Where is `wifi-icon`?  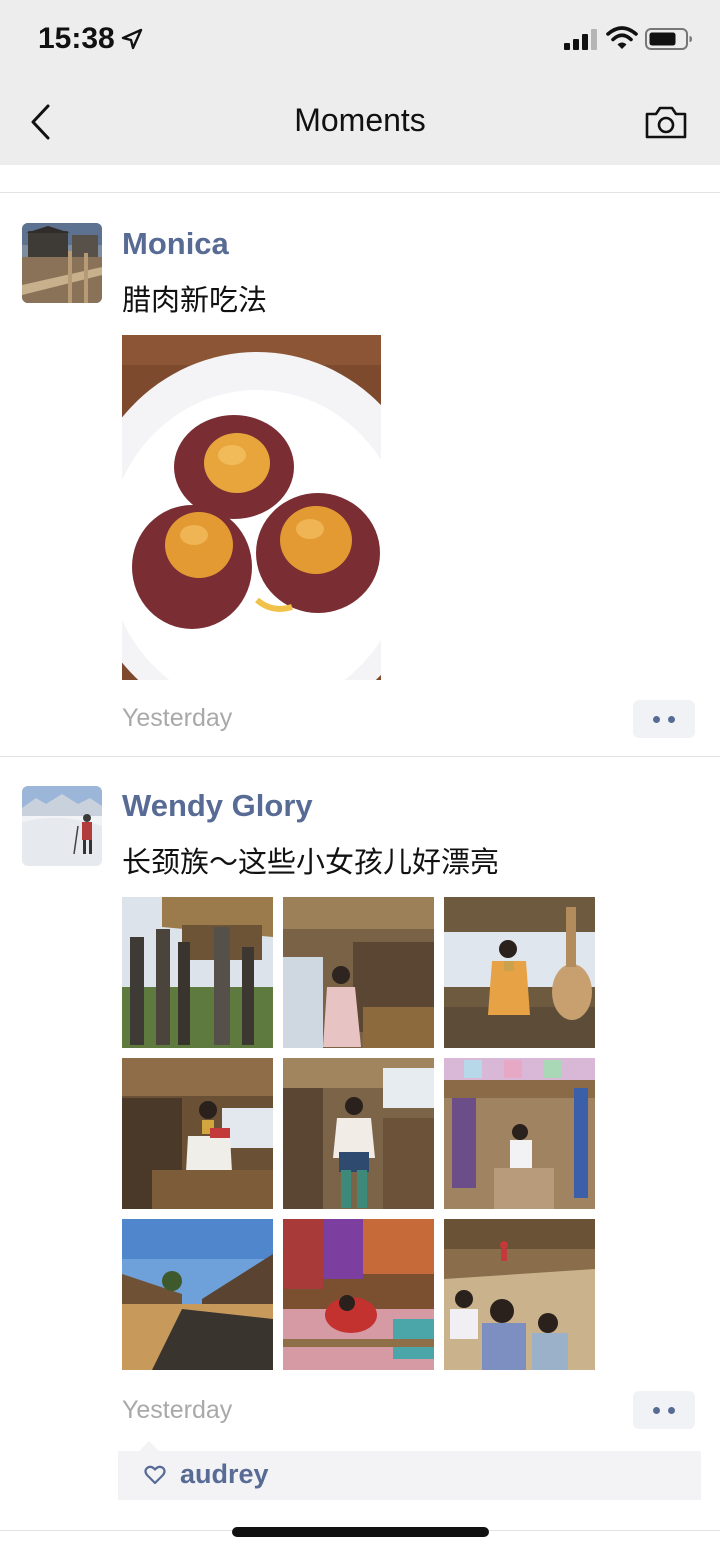 wifi-icon is located at coordinates (622, 37).